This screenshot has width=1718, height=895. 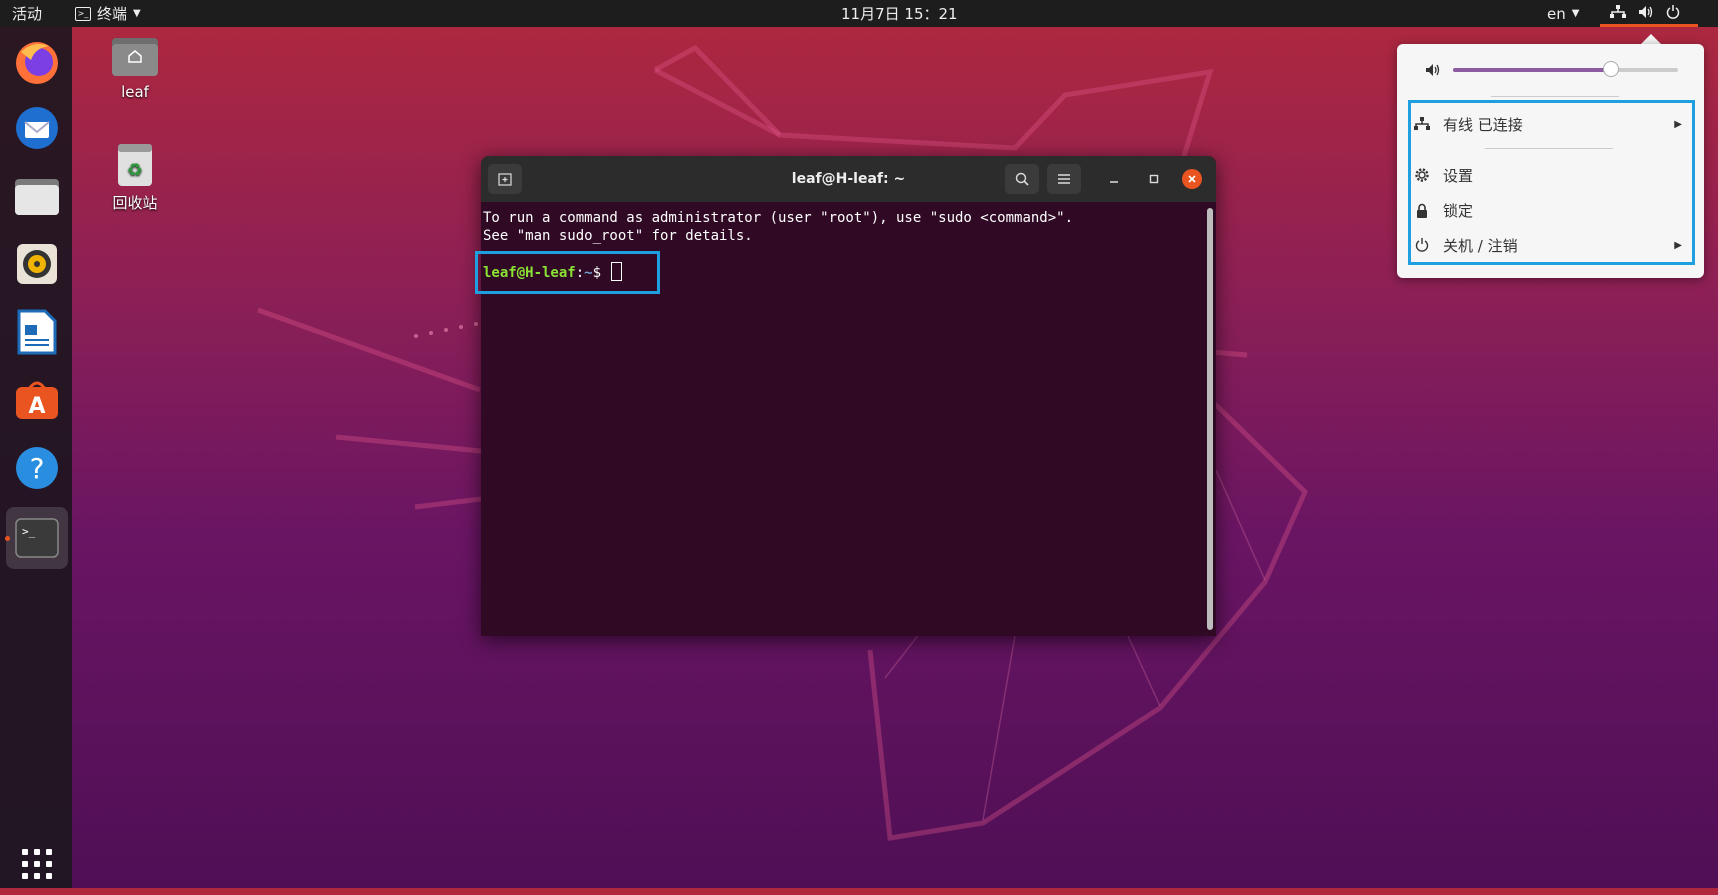 I want to click on menu-highlight-box, so click(x=1551, y=182).